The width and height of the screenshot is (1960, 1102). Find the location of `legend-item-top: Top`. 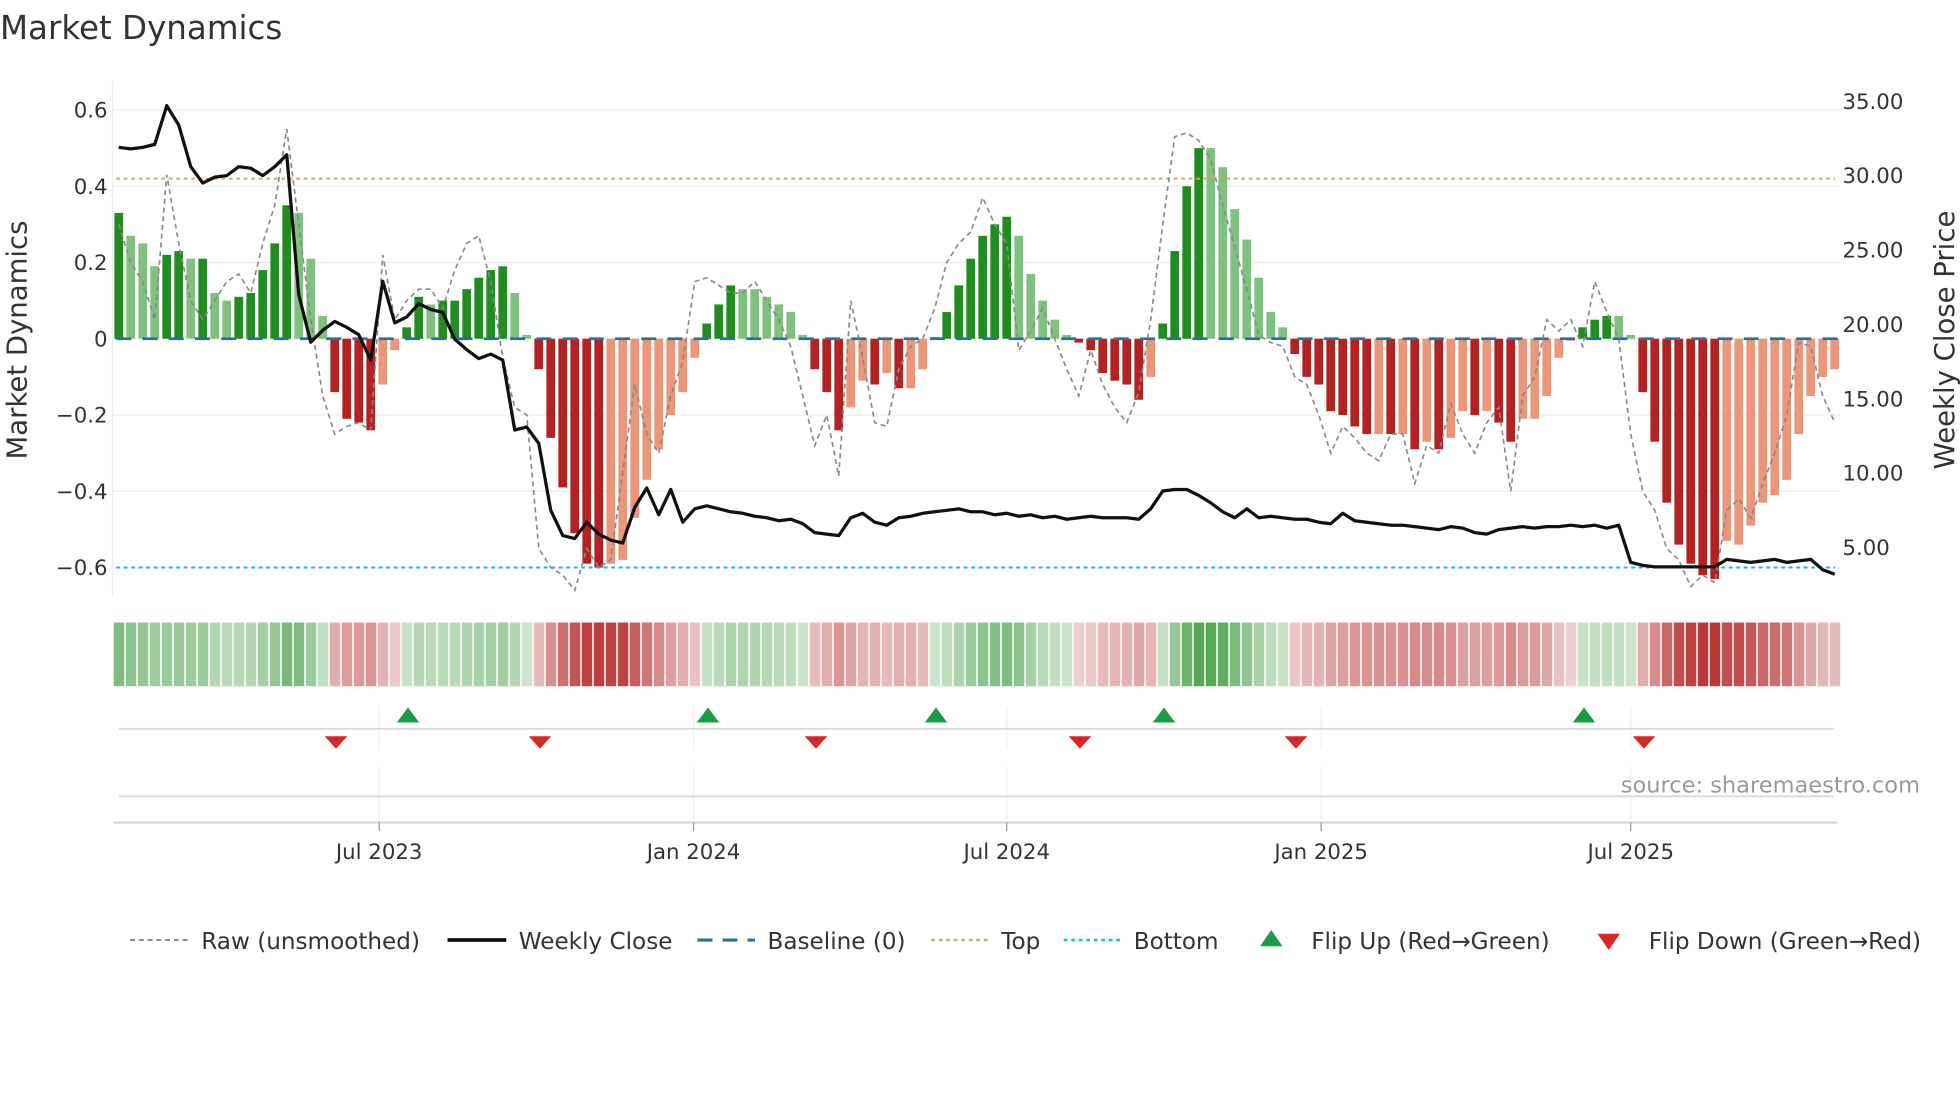

legend-item-top: Top is located at coordinates (985, 942).